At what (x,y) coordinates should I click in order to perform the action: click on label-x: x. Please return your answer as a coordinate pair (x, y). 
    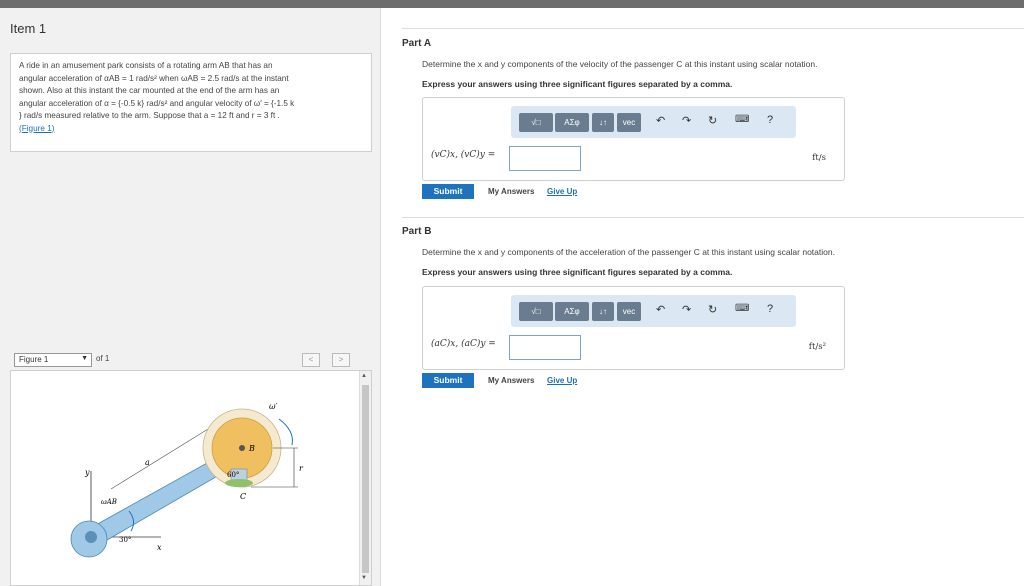
    Looking at the image, I should click on (159, 547).